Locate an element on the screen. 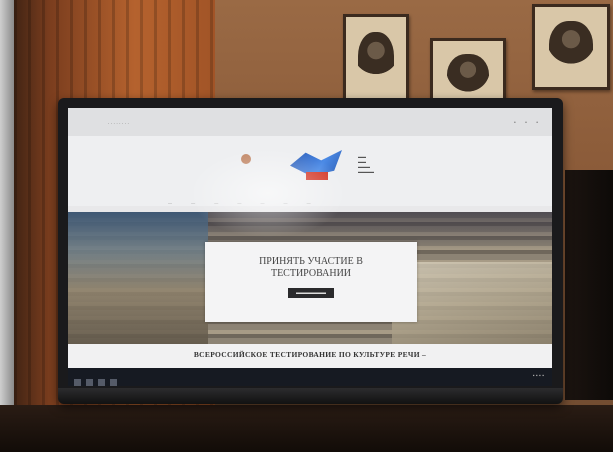  hero-title: ПРИНЯТЬ УЧАСТИЕ В ТЕСТИРОВАНИИ is located at coordinates (311, 268).